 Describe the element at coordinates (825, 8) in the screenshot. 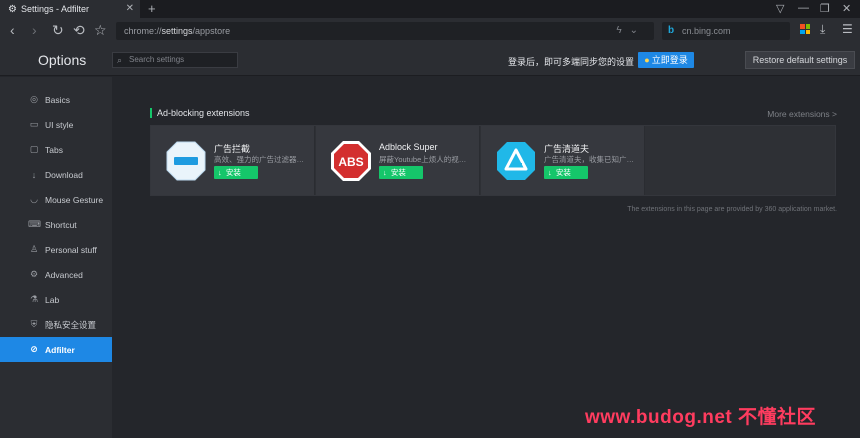

I see `restore-icon: ❐` at that location.